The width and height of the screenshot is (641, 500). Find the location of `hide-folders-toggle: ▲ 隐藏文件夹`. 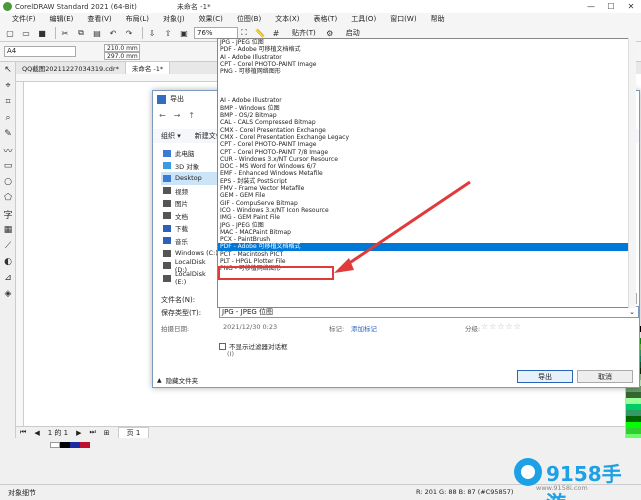

hide-folders-toggle: ▲ 隐藏文件夹 is located at coordinates (177, 380).